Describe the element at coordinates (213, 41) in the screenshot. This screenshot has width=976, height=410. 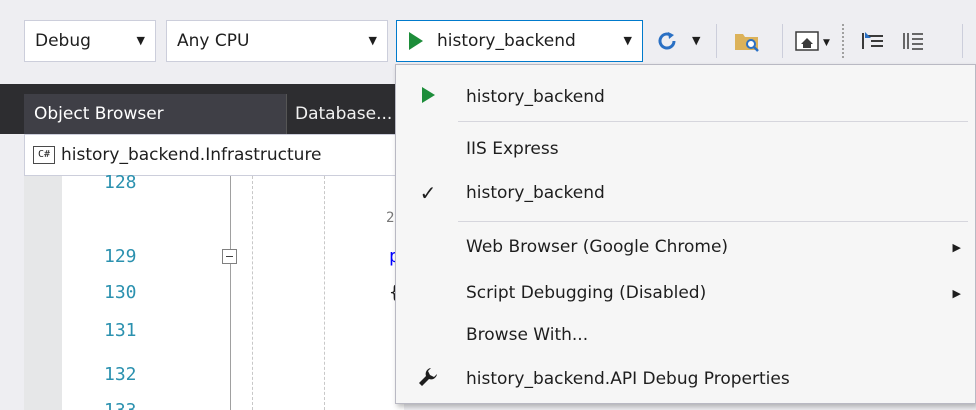
I see `platform-value: Any CPU` at that location.